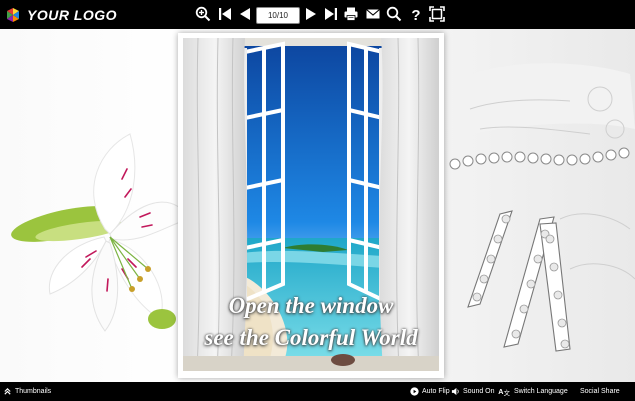  What do you see at coordinates (455, 391) in the screenshot?
I see `speaker-icon` at bounding box center [455, 391].